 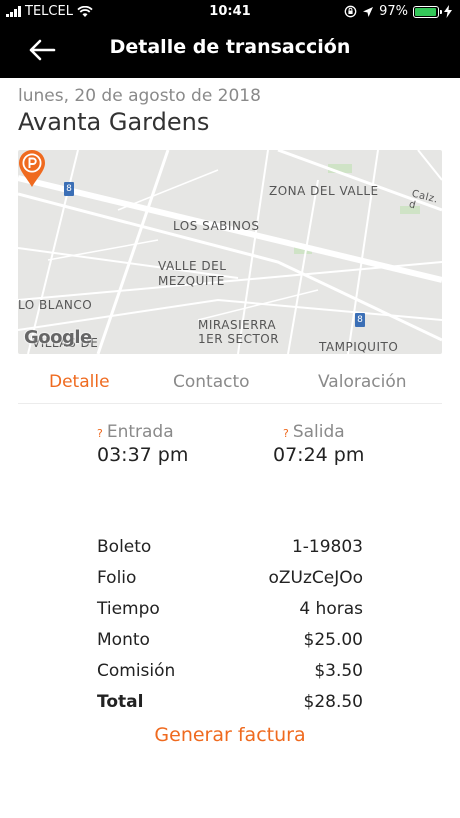 What do you see at coordinates (79, 382) in the screenshot?
I see `tab-detalle: Detalle` at bounding box center [79, 382].